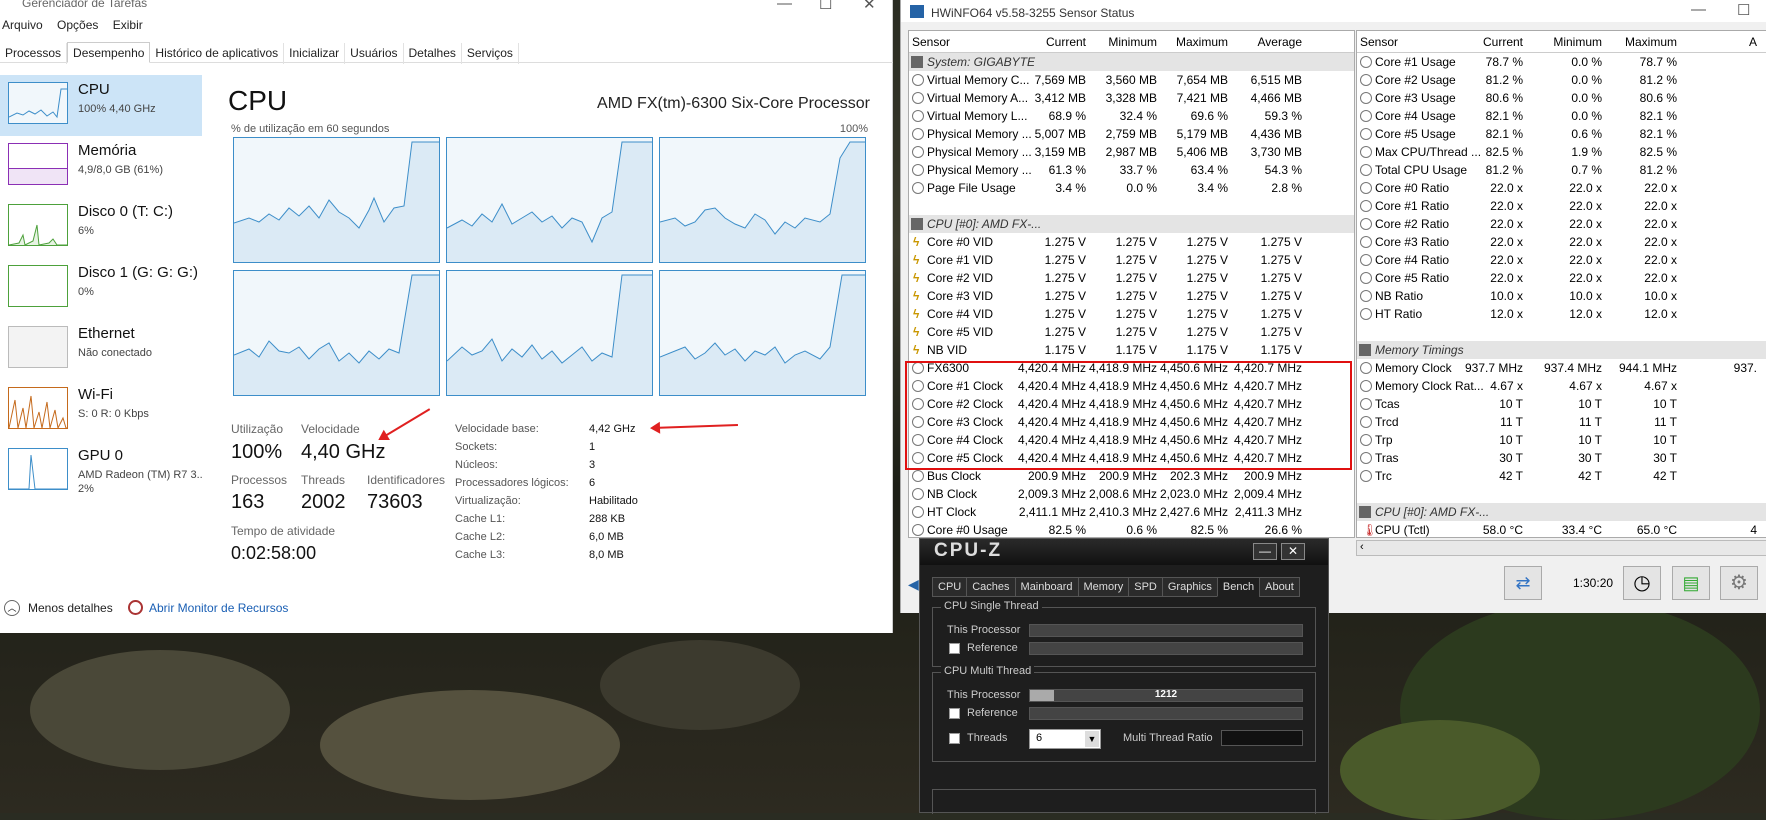 Image resolution: width=1766 pixels, height=820 pixels. Describe the element at coordinates (101, 105) in the screenshot. I see `sidebar-item-cpu: CPU 100% 4,40 GHz` at that location.